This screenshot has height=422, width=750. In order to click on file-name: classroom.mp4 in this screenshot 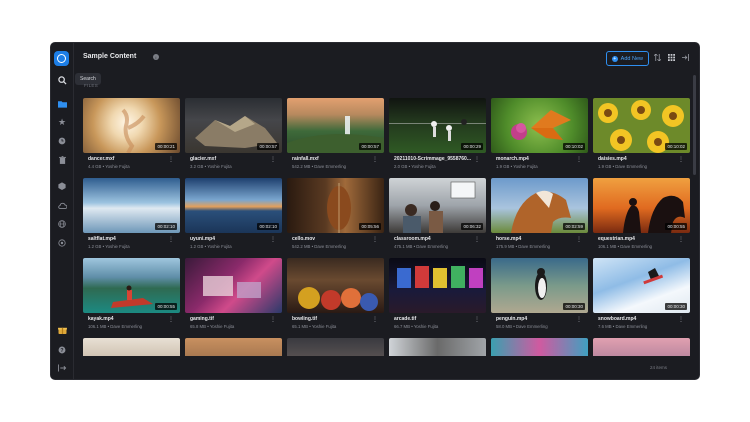, I will do `click(412, 239)`.